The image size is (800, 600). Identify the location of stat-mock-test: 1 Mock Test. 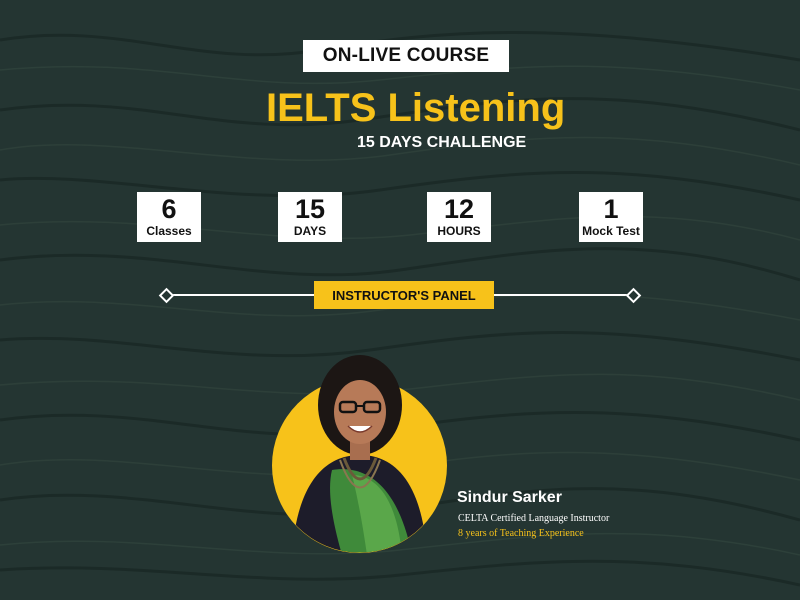
(611, 217).